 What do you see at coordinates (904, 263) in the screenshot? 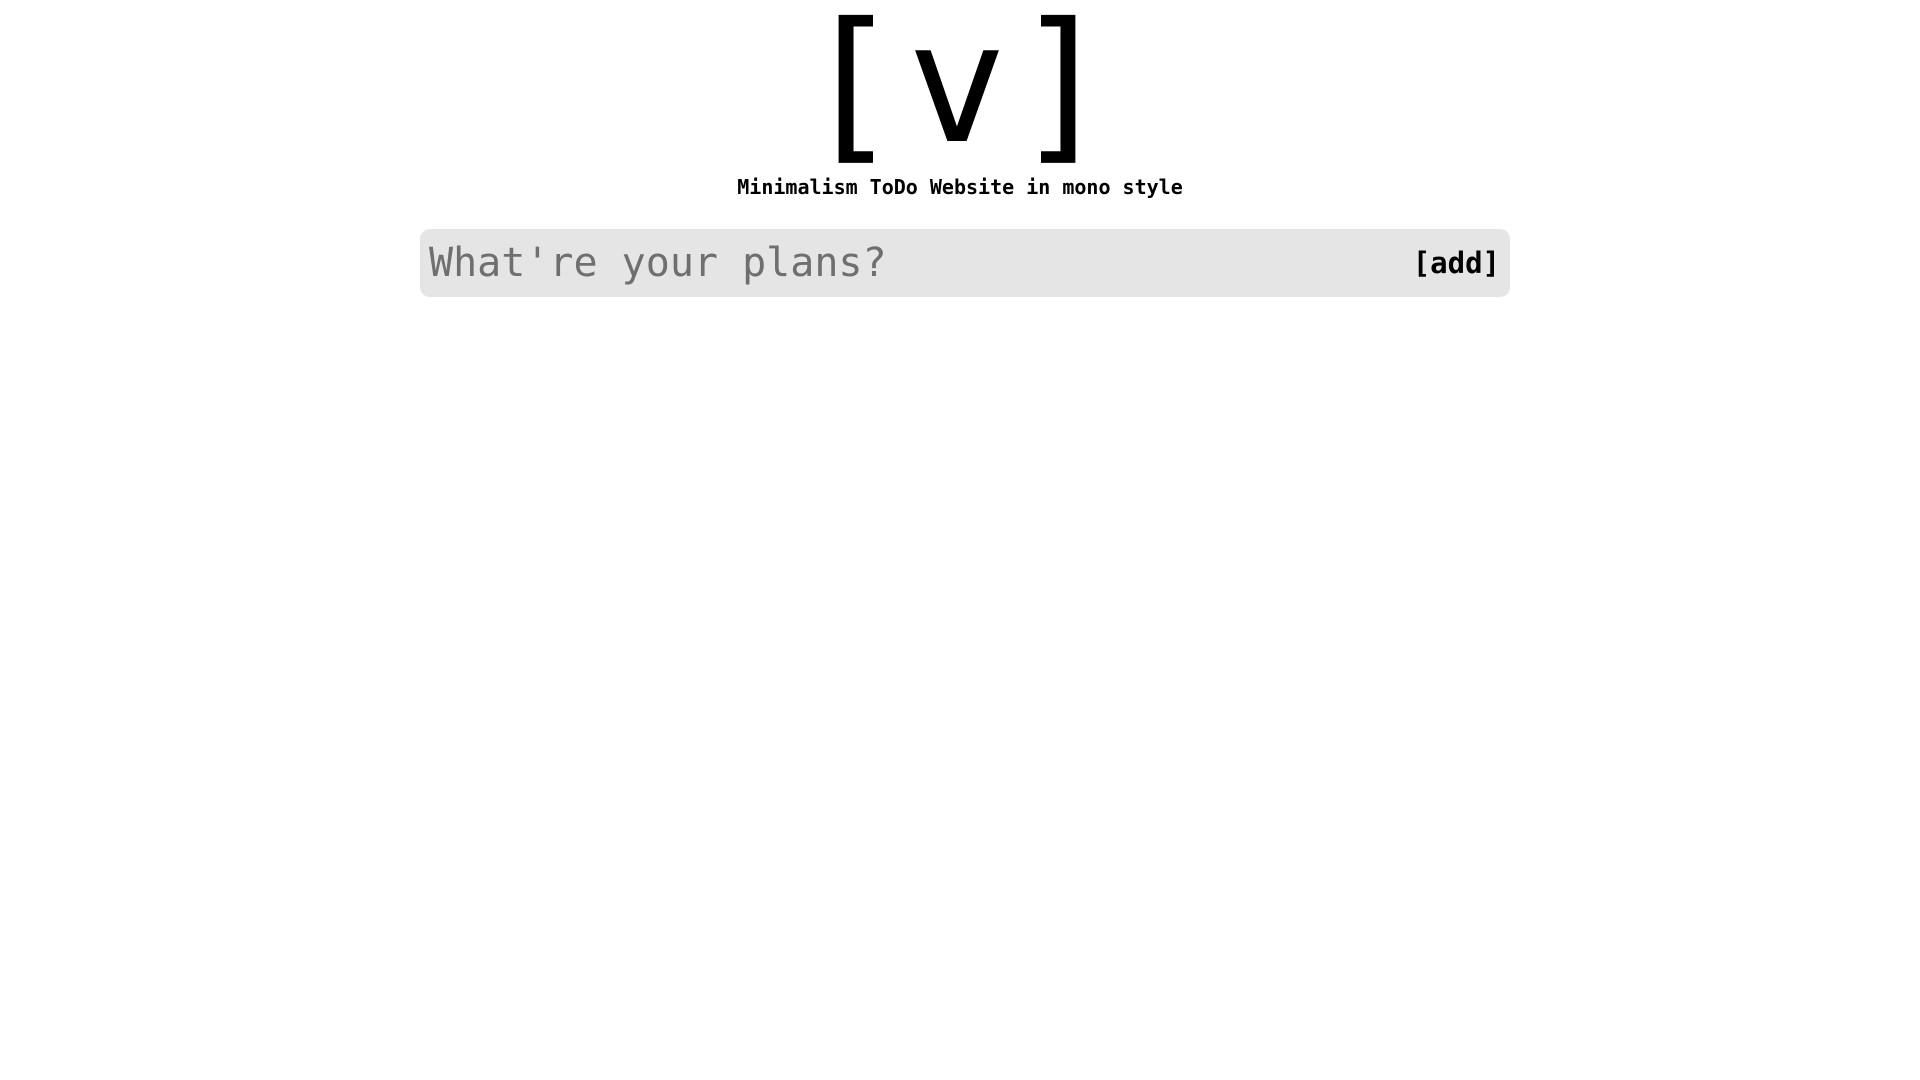
I see `new-task-input` at bounding box center [904, 263].